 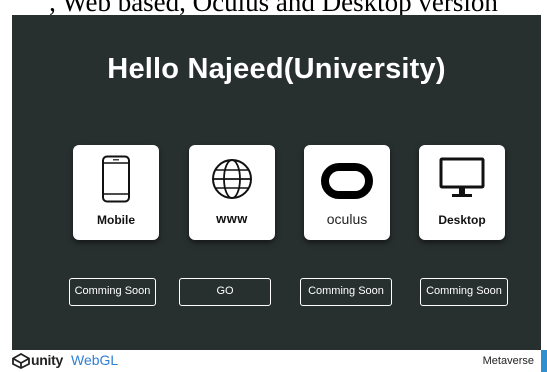 What do you see at coordinates (95, 360) in the screenshot?
I see `webgl-text: WebGL` at bounding box center [95, 360].